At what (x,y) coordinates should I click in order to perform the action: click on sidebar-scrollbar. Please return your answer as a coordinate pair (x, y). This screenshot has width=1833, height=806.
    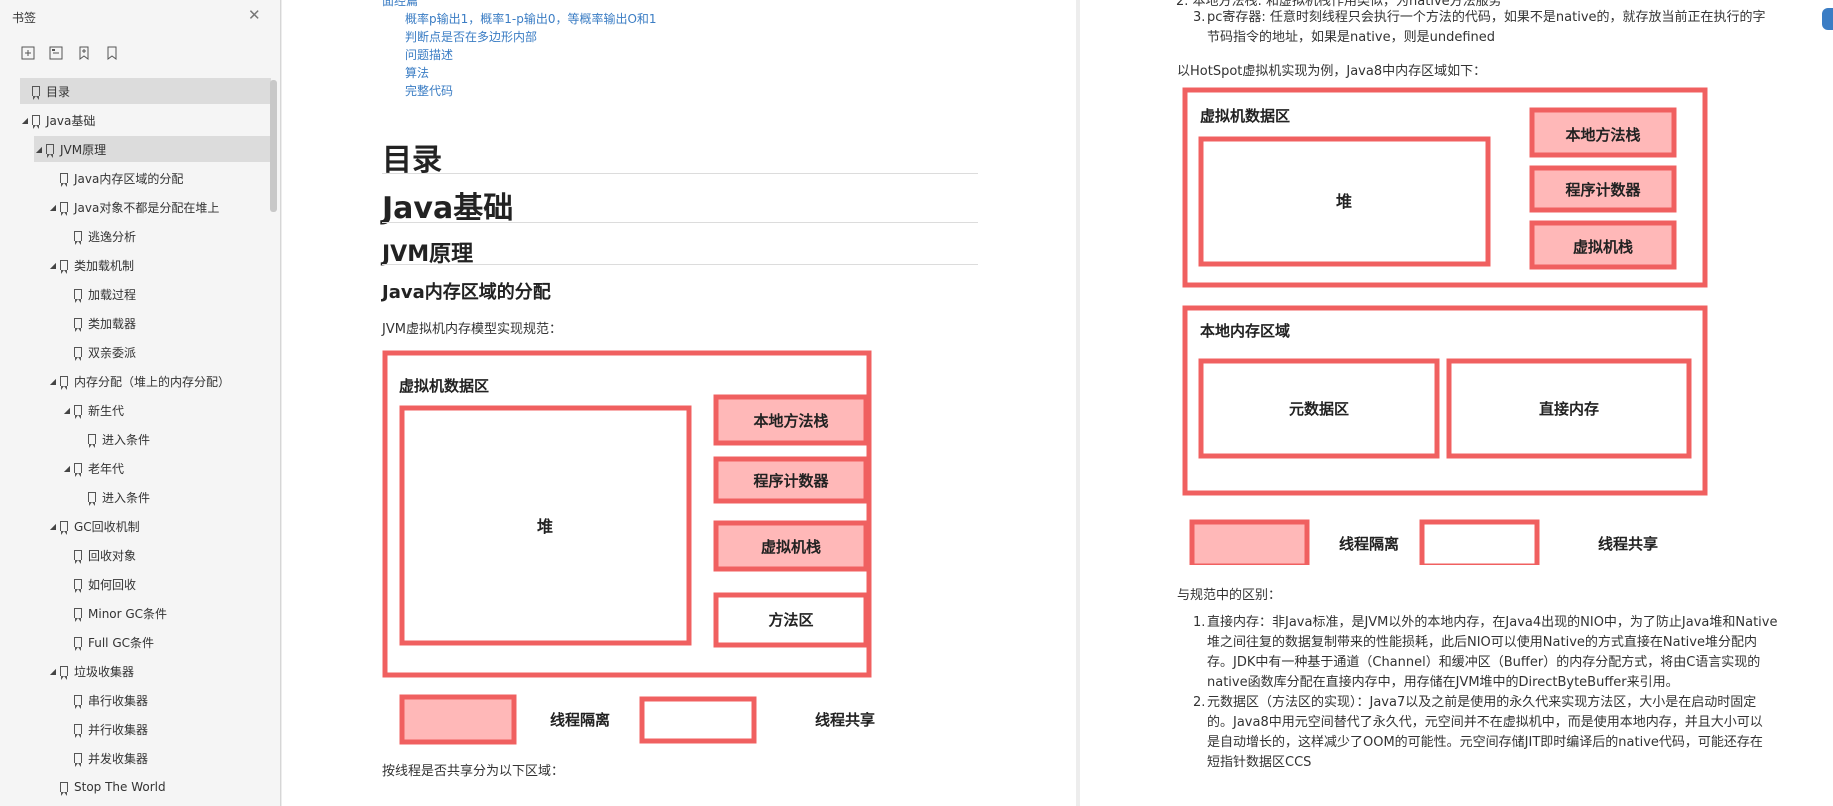
    Looking at the image, I should click on (273, 146).